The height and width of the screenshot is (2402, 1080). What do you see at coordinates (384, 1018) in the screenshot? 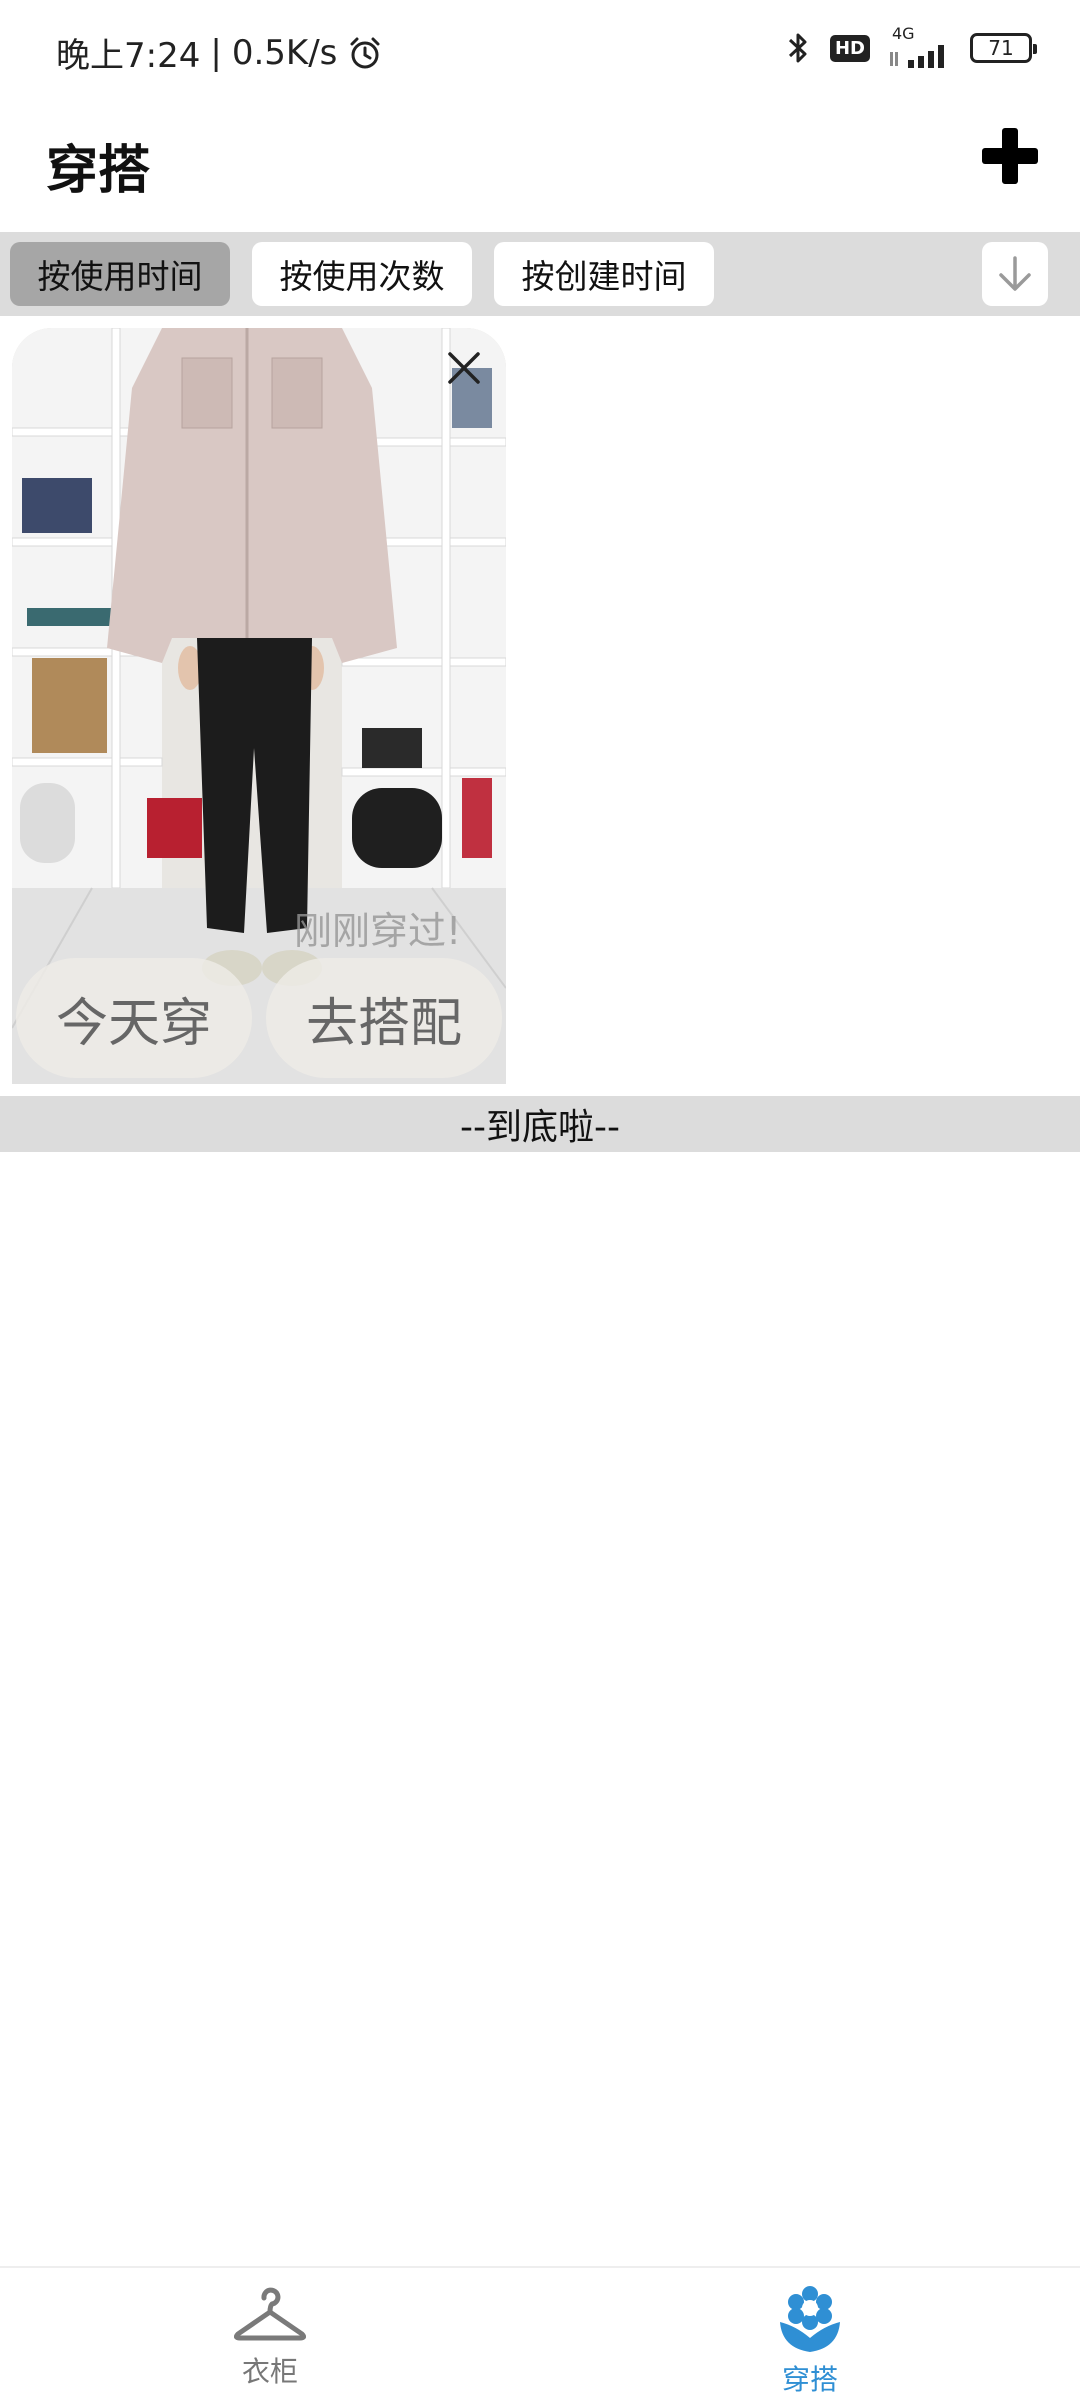
I see `go-match-button: 去搭配` at bounding box center [384, 1018].